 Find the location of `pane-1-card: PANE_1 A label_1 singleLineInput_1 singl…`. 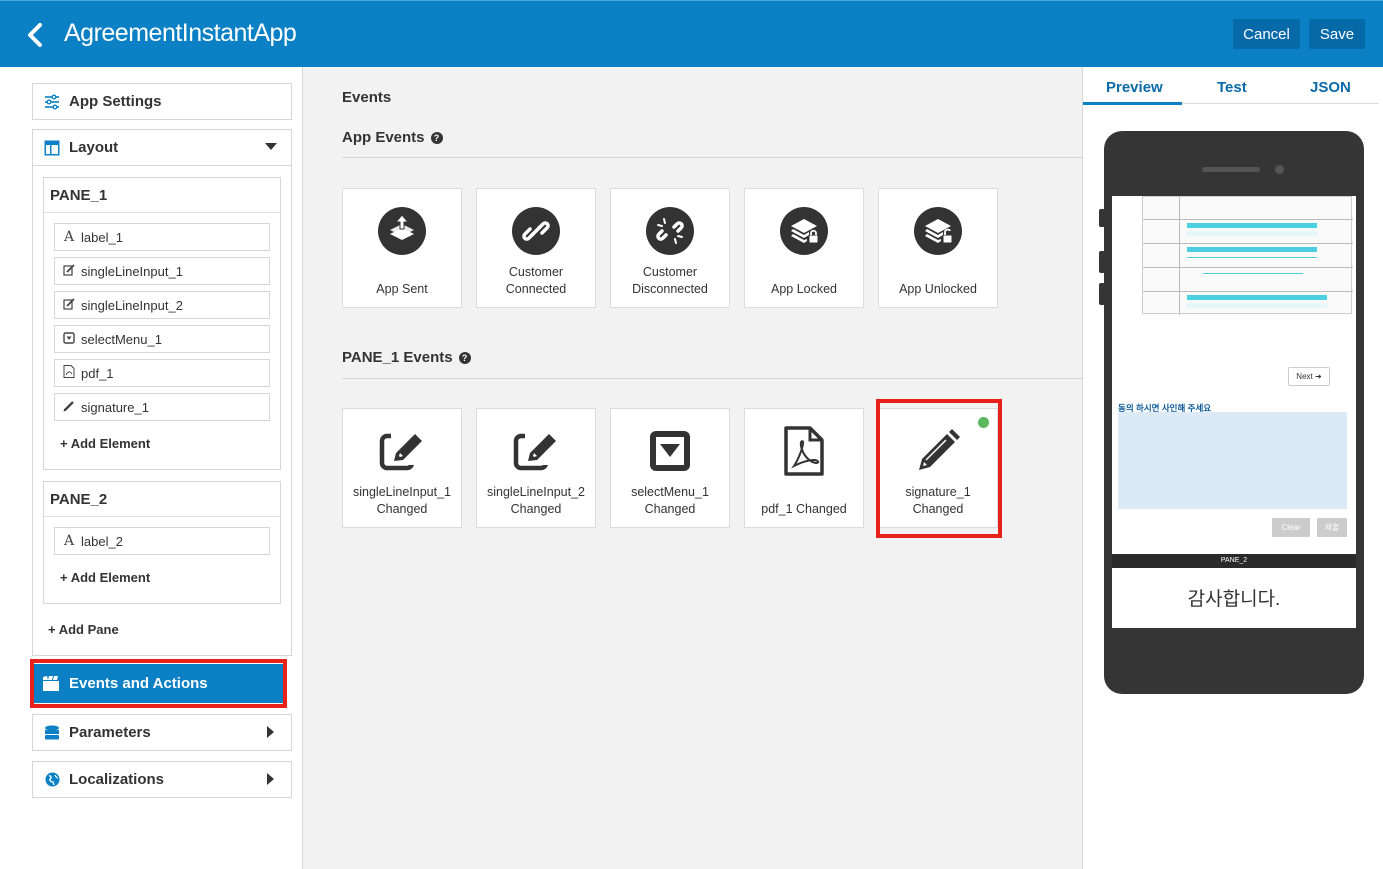

pane-1-card: PANE_1 A label_1 singleLineInput_1 singl… is located at coordinates (162, 323).